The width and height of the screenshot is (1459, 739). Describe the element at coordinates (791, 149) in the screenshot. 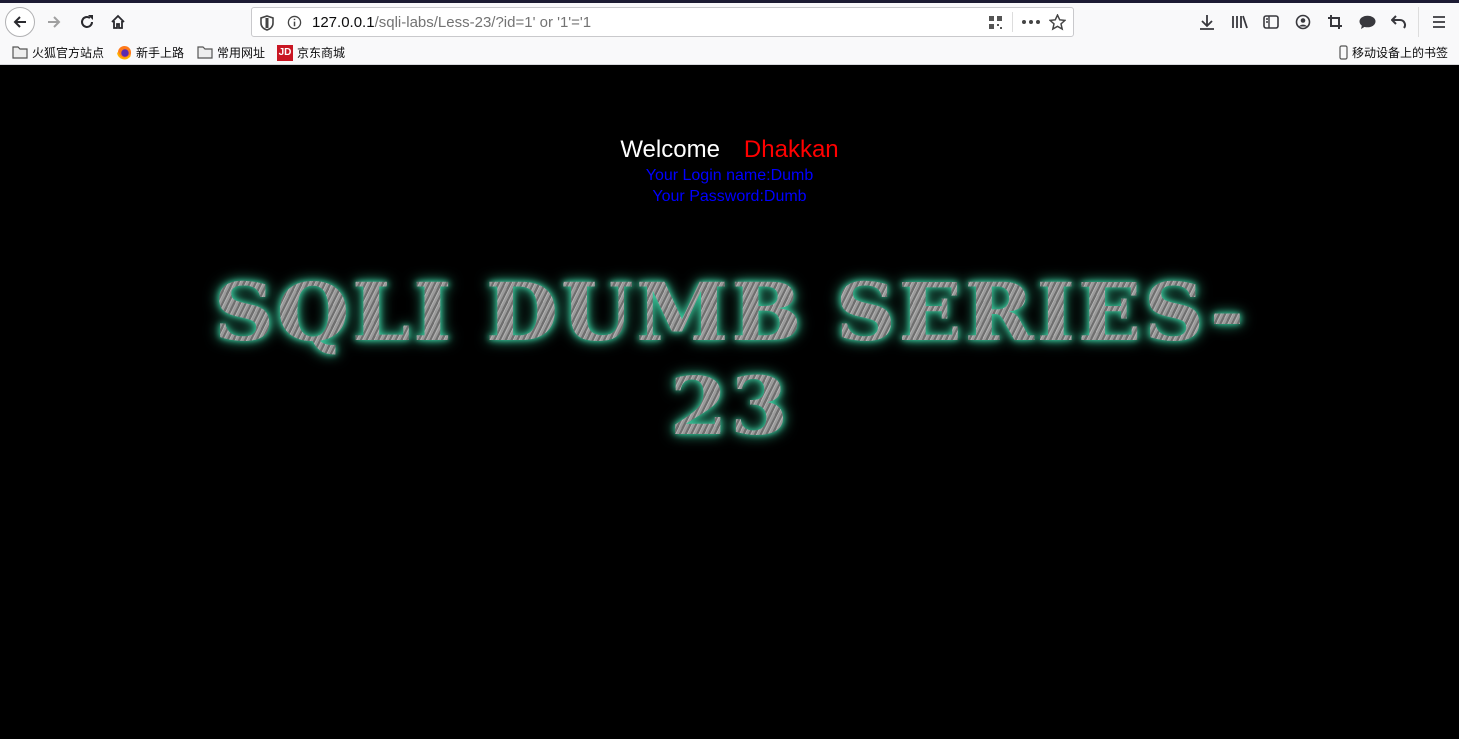

I see `username-text: Dhakkan` at that location.